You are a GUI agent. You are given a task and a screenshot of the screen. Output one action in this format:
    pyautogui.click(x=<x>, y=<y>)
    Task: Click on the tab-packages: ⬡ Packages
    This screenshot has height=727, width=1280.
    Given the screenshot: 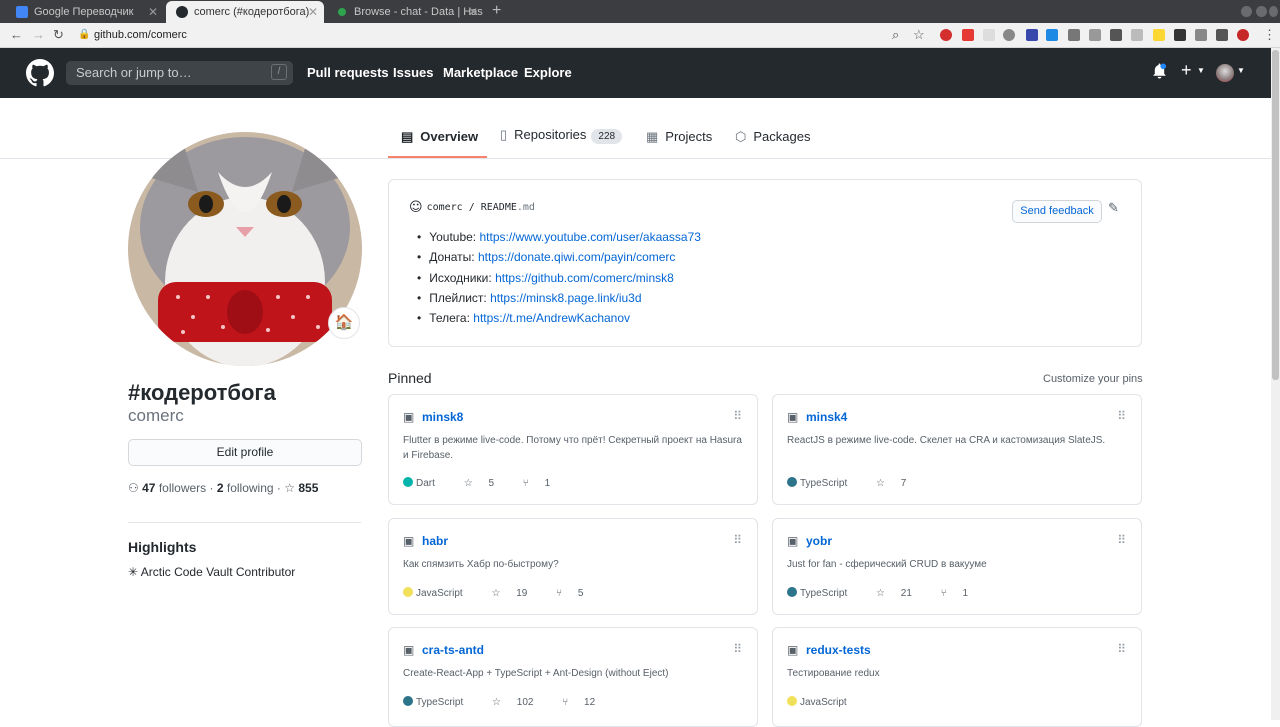 What is the action you would take?
    pyautogui.click(x=772, y=137)
    